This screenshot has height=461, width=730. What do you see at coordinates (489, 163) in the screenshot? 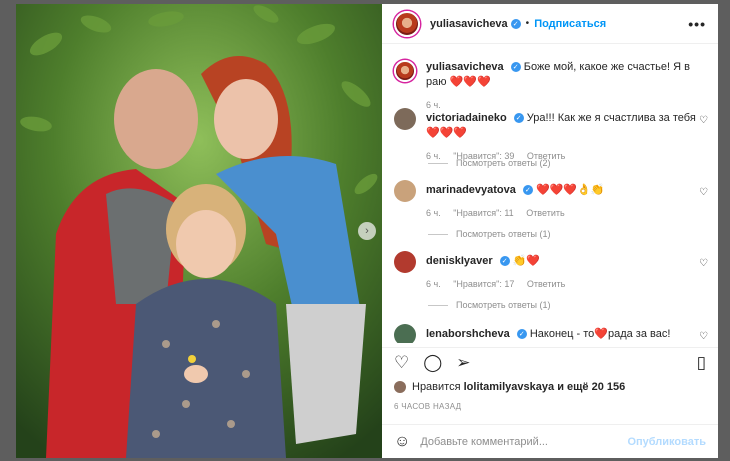
I see `view-replies-button: Посмотреть ответы (2)` at bounding box center [489, 163].